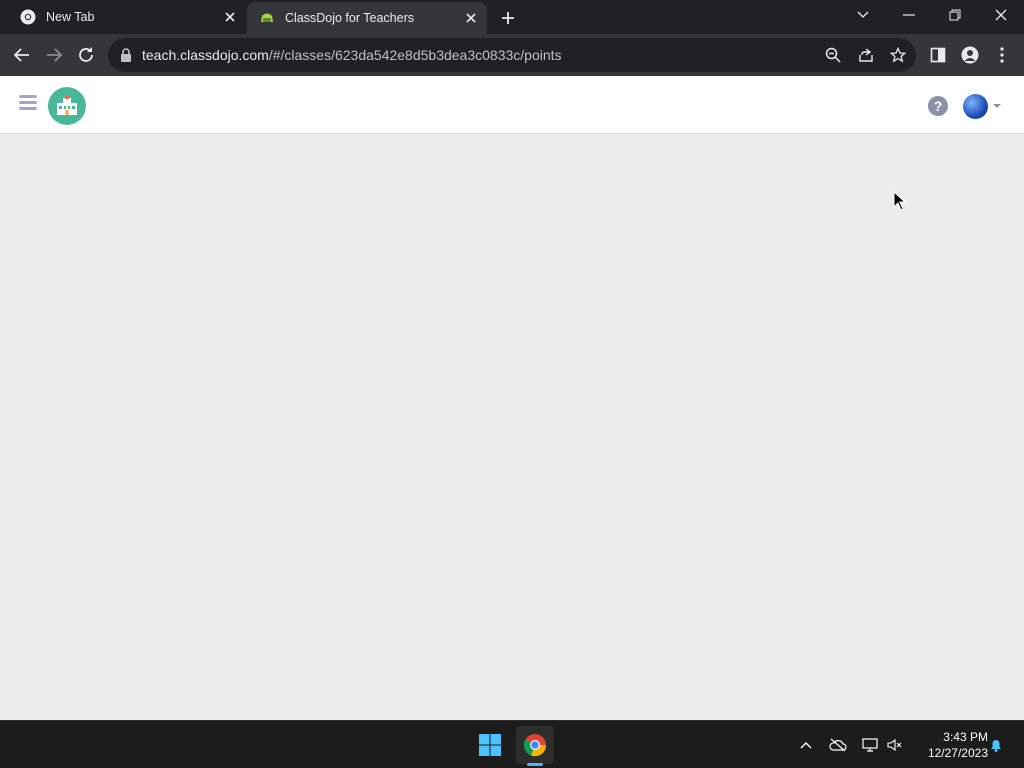  I want to click on windows-taskbar: 3:43 PM 12/27/2023, so click(512, 744).